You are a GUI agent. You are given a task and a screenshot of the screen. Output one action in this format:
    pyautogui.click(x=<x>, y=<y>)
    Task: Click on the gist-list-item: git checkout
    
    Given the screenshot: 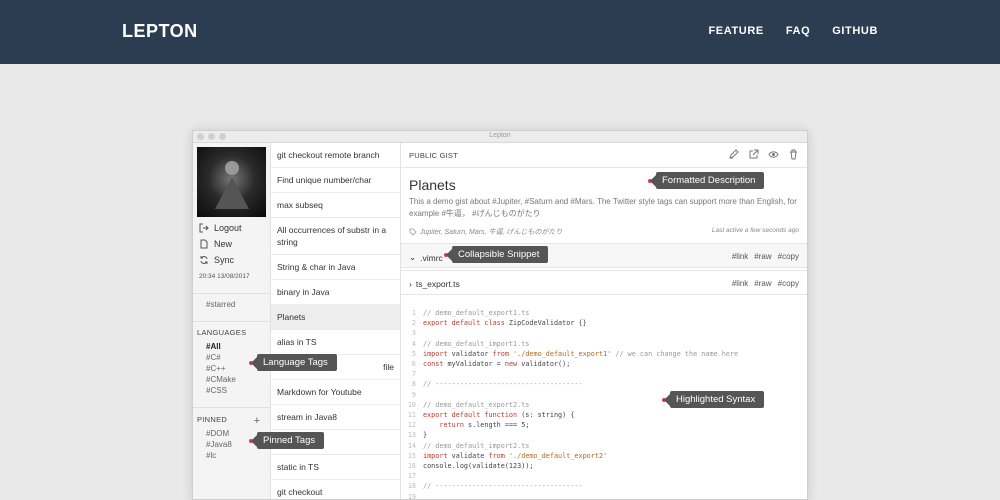 What is the action you would take?
    pyautogui.click(x=335, y=489)
    